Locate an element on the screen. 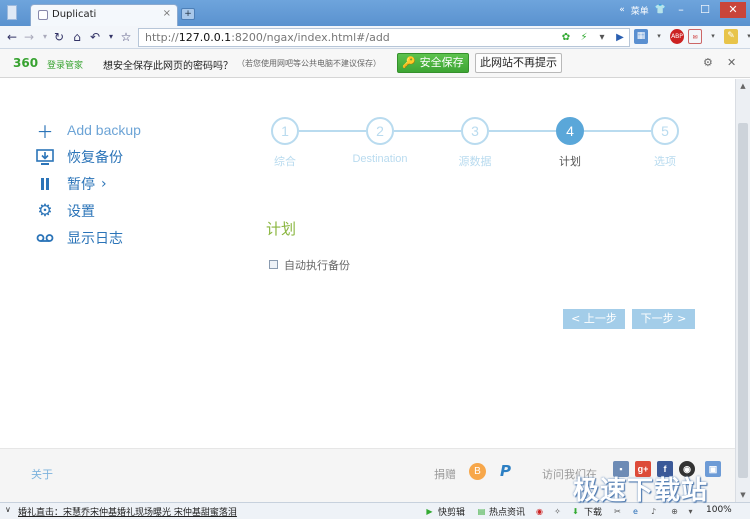  history-dropdown-icon: ▾ is located at coordinates (45, 37).